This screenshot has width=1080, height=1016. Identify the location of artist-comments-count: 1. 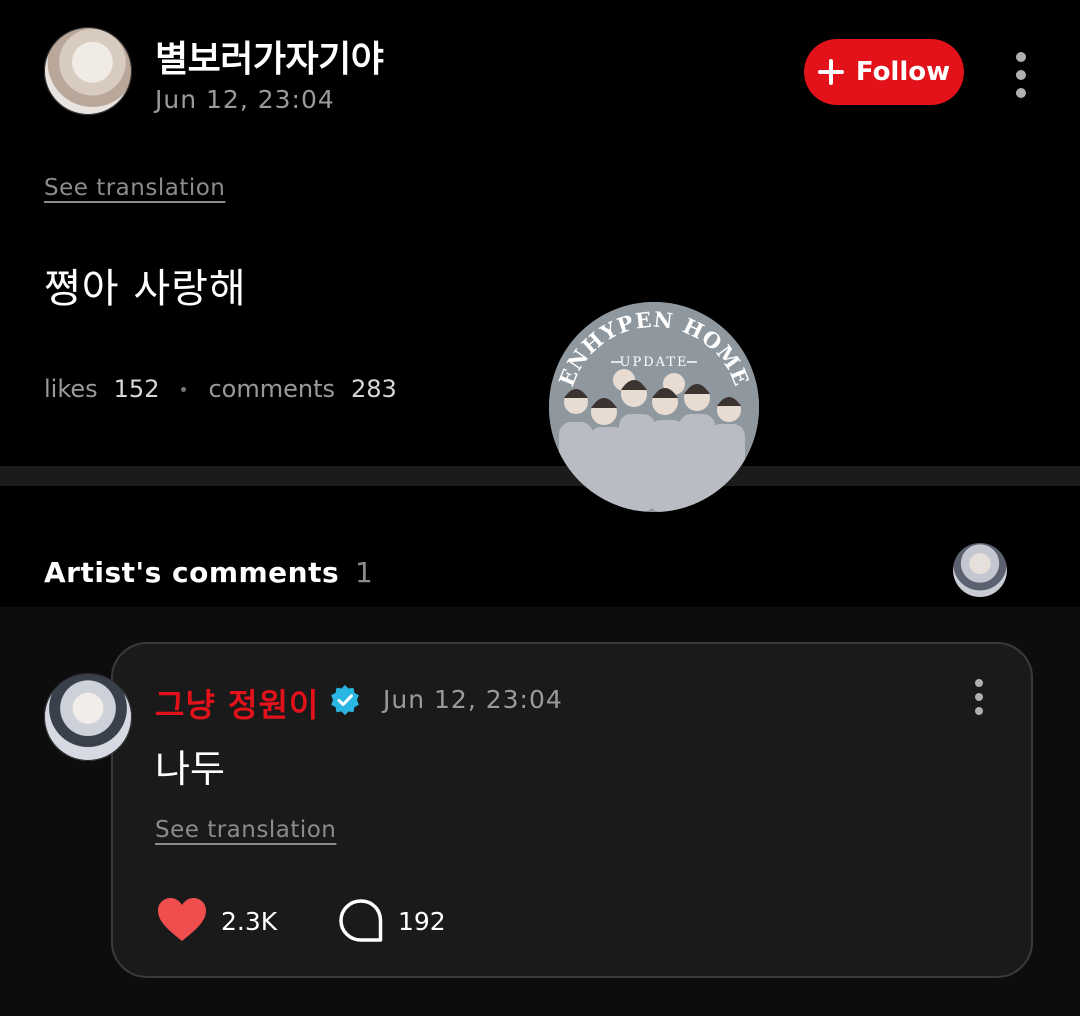
(364, 572).